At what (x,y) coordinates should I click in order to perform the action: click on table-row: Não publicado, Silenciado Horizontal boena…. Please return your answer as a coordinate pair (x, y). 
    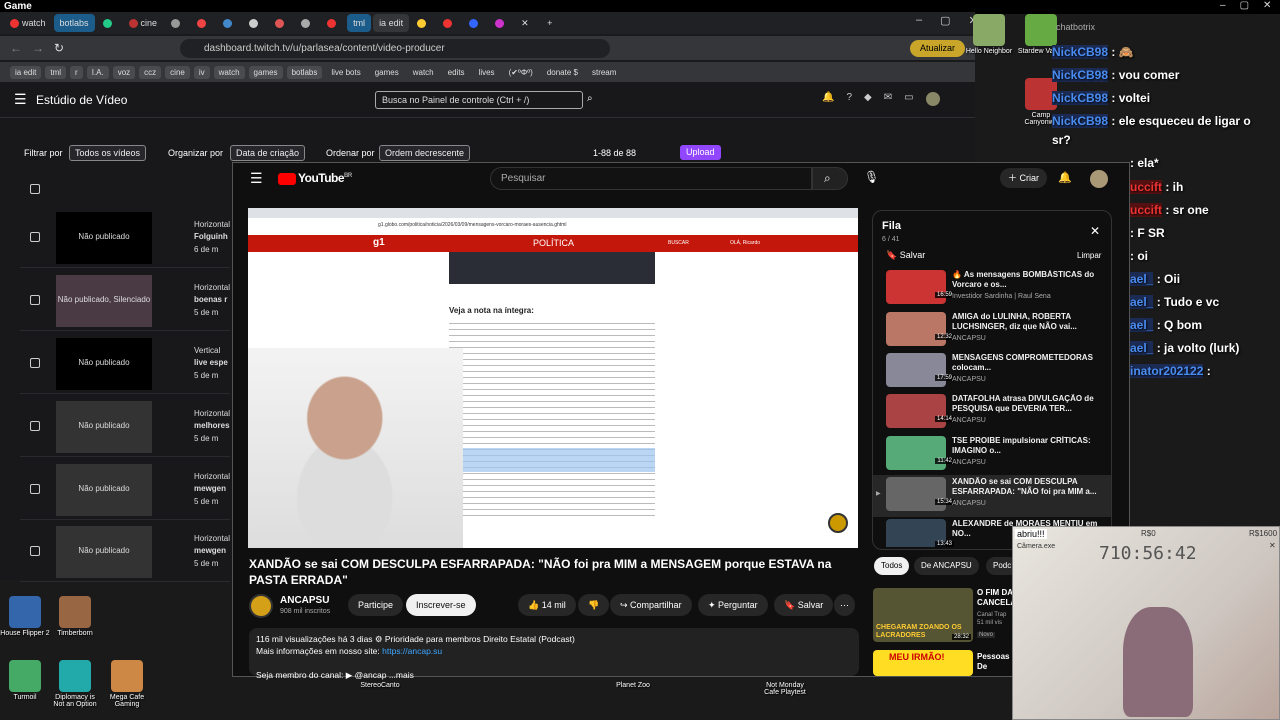
    Looking at the image, I should click on (125, 301).